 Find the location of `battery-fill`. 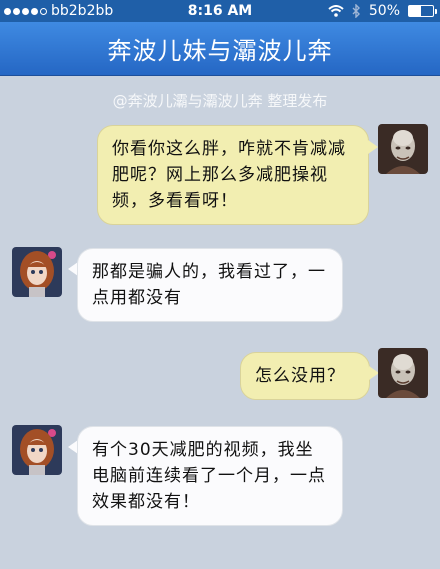

battery-fill is located at coordinates (415, 11).